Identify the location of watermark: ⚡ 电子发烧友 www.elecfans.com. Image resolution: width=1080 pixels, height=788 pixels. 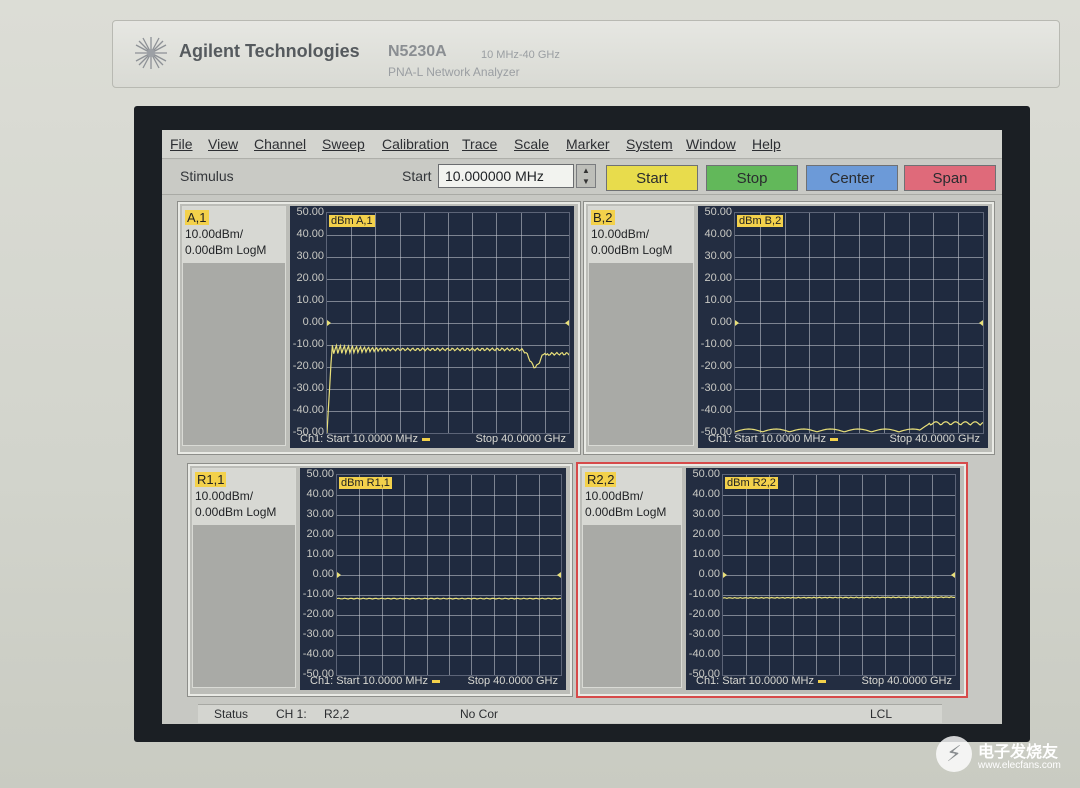
(1006, 760).